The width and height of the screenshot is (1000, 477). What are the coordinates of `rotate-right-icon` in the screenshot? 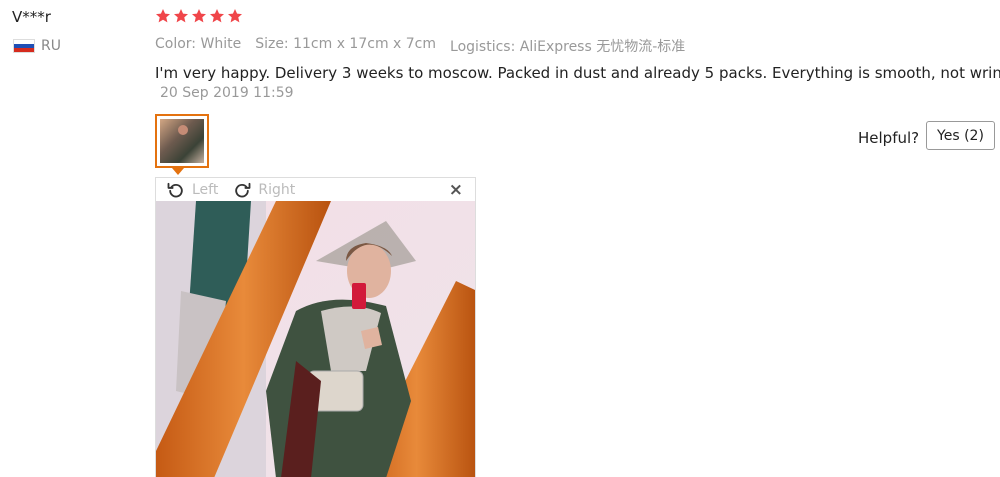 It's located at (243, 189).